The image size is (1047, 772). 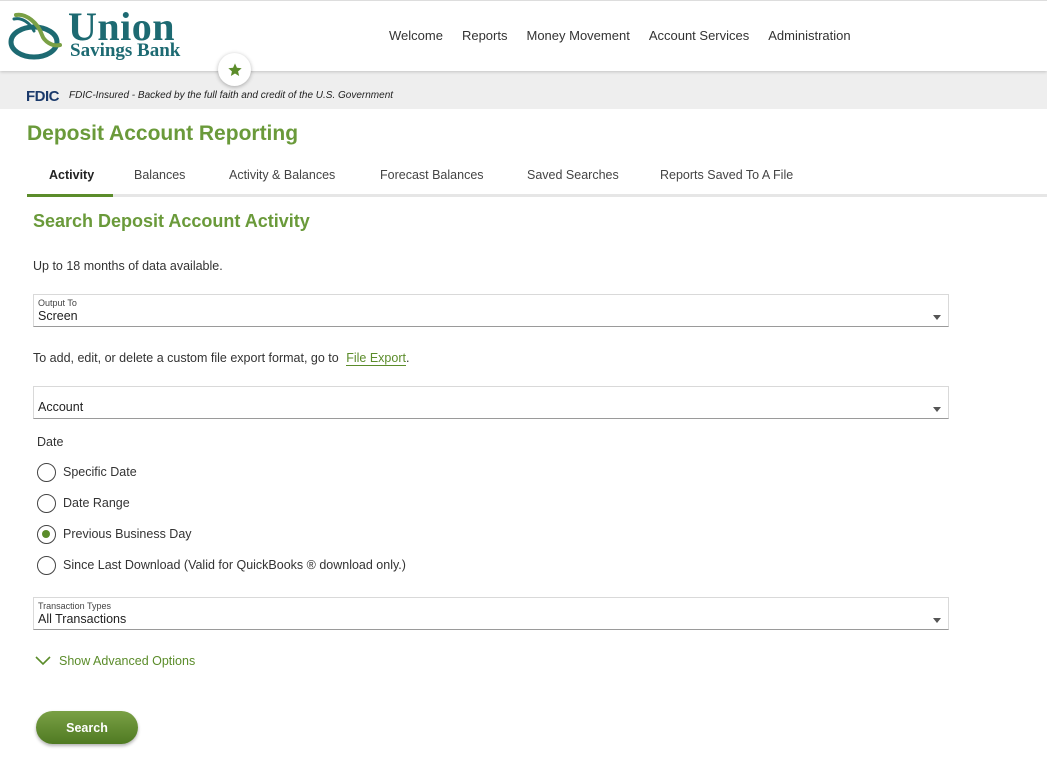 What do you see at coordinates (171, 221) in the screenshot?
I see `section-title: Search Deposit Account Activity` at bounding box center [171, 221].